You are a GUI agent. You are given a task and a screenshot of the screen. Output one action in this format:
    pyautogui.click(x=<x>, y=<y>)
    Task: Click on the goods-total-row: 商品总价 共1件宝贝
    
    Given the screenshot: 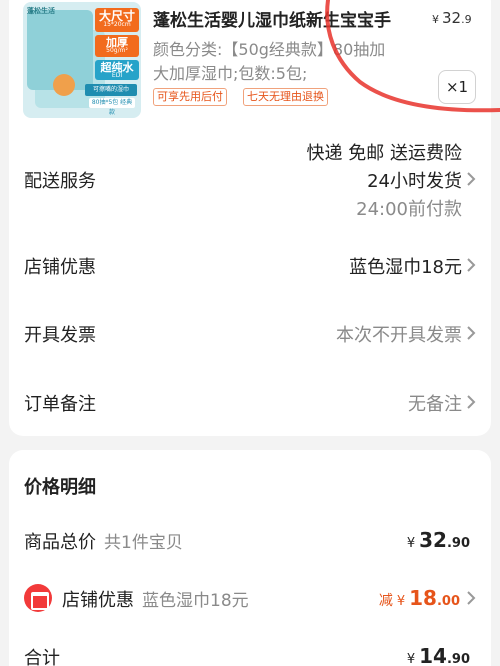 What is the action you would take?
    pyautogui.click(x=103, y=541)
    